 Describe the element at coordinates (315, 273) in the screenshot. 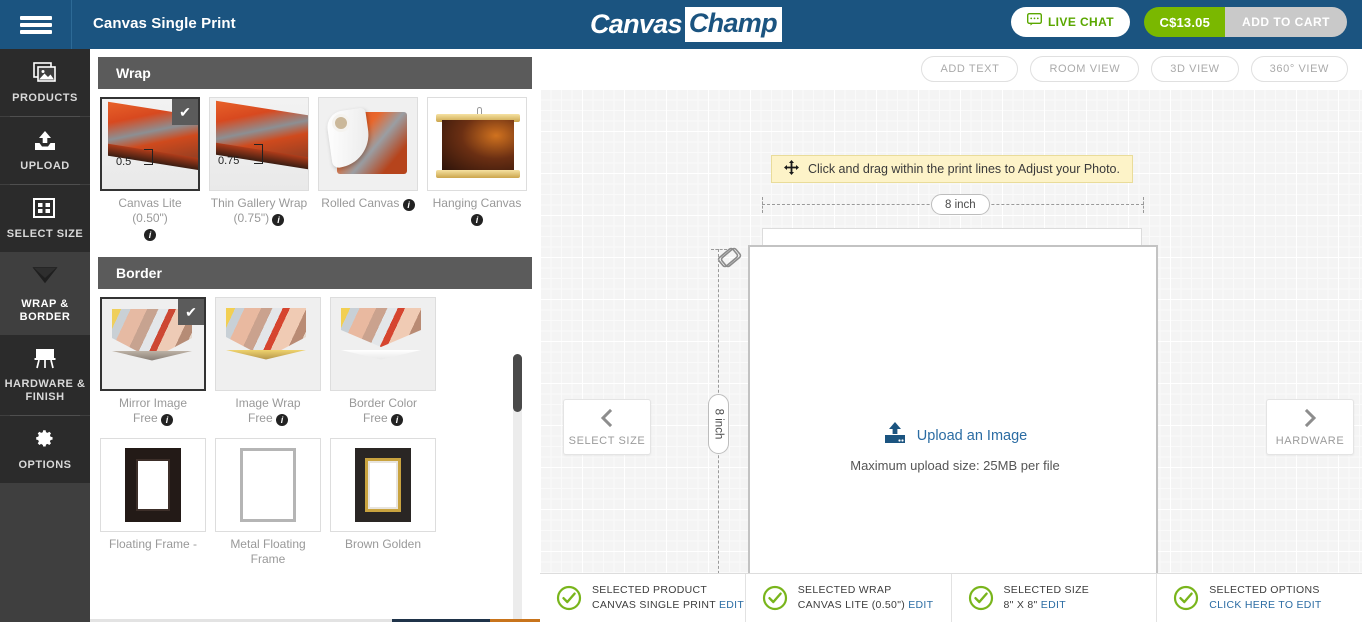

I see `border-section-header: Border` at that location.